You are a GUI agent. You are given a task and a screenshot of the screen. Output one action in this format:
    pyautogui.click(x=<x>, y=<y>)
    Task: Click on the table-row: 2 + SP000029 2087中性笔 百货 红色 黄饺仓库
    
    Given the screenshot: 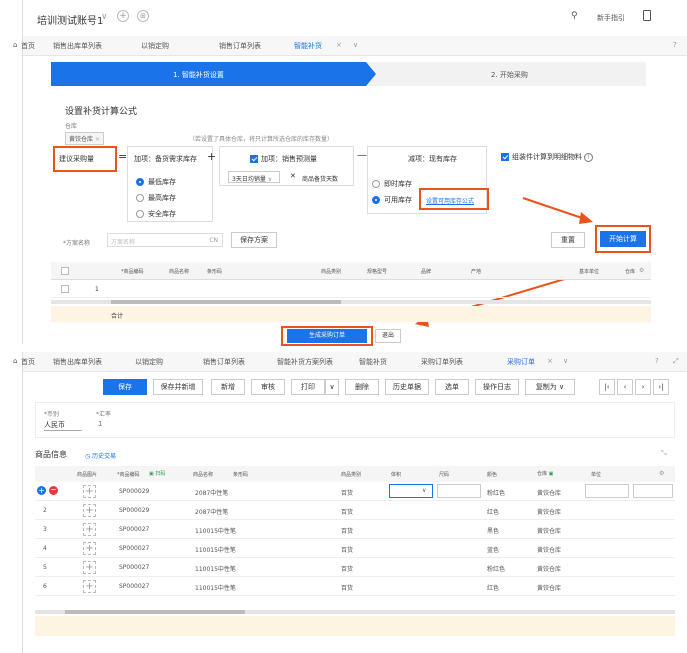 What is the action you would take?
    pyautogui.click(x=355, y=510)
    